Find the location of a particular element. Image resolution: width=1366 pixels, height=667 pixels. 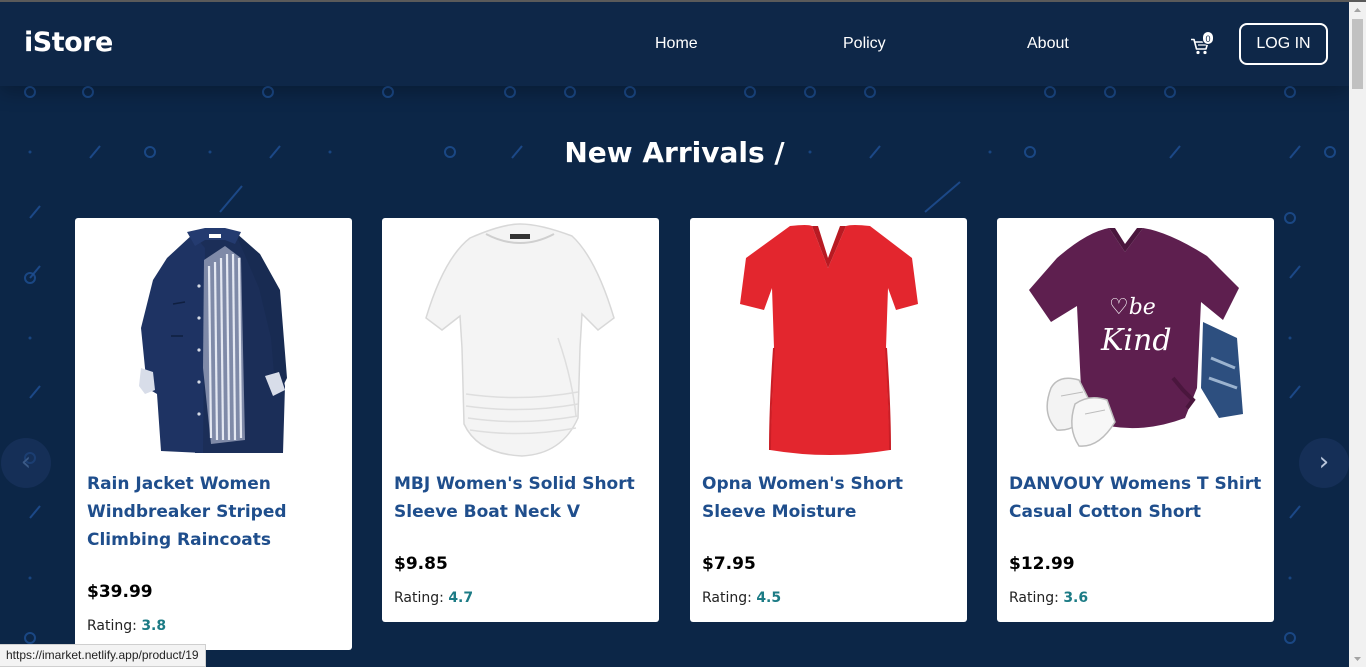

product-price: $9.85 is located at coordinates (421, 564).